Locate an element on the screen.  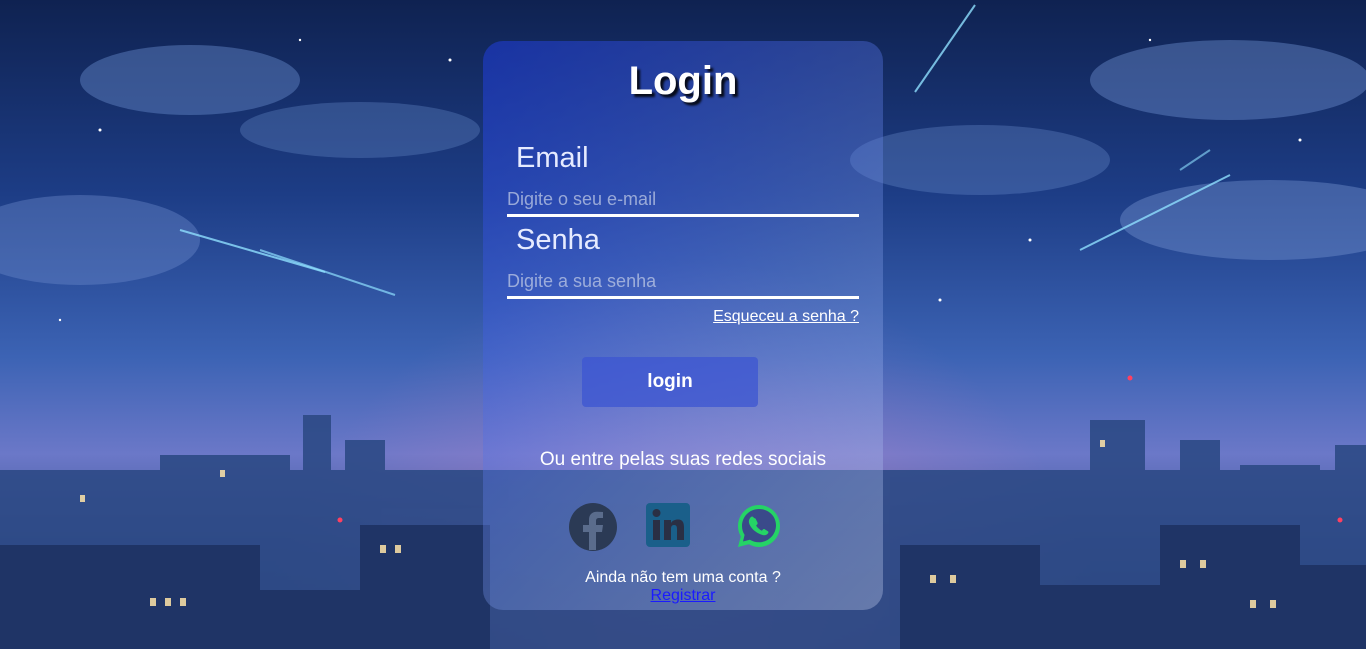
forgot-password-link: Esqueceu a senha ? is located at coordinates (786, 317).